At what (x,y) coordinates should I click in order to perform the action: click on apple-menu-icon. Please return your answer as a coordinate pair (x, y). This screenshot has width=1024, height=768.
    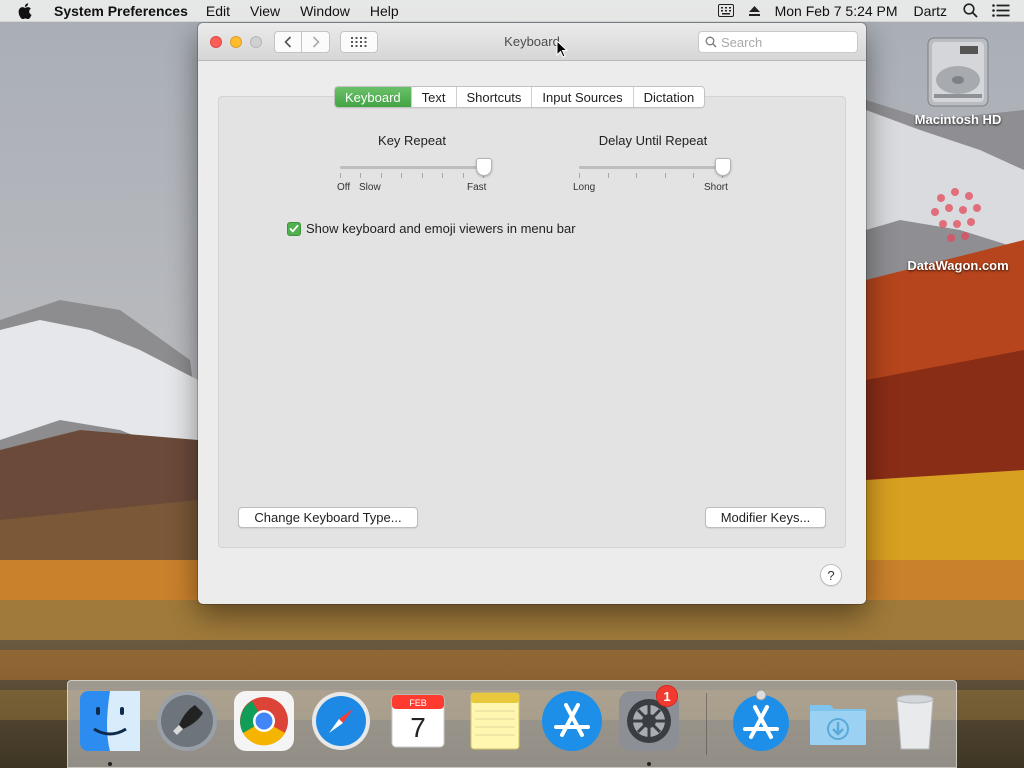
    Looking at the image, I should click on (29, 10).